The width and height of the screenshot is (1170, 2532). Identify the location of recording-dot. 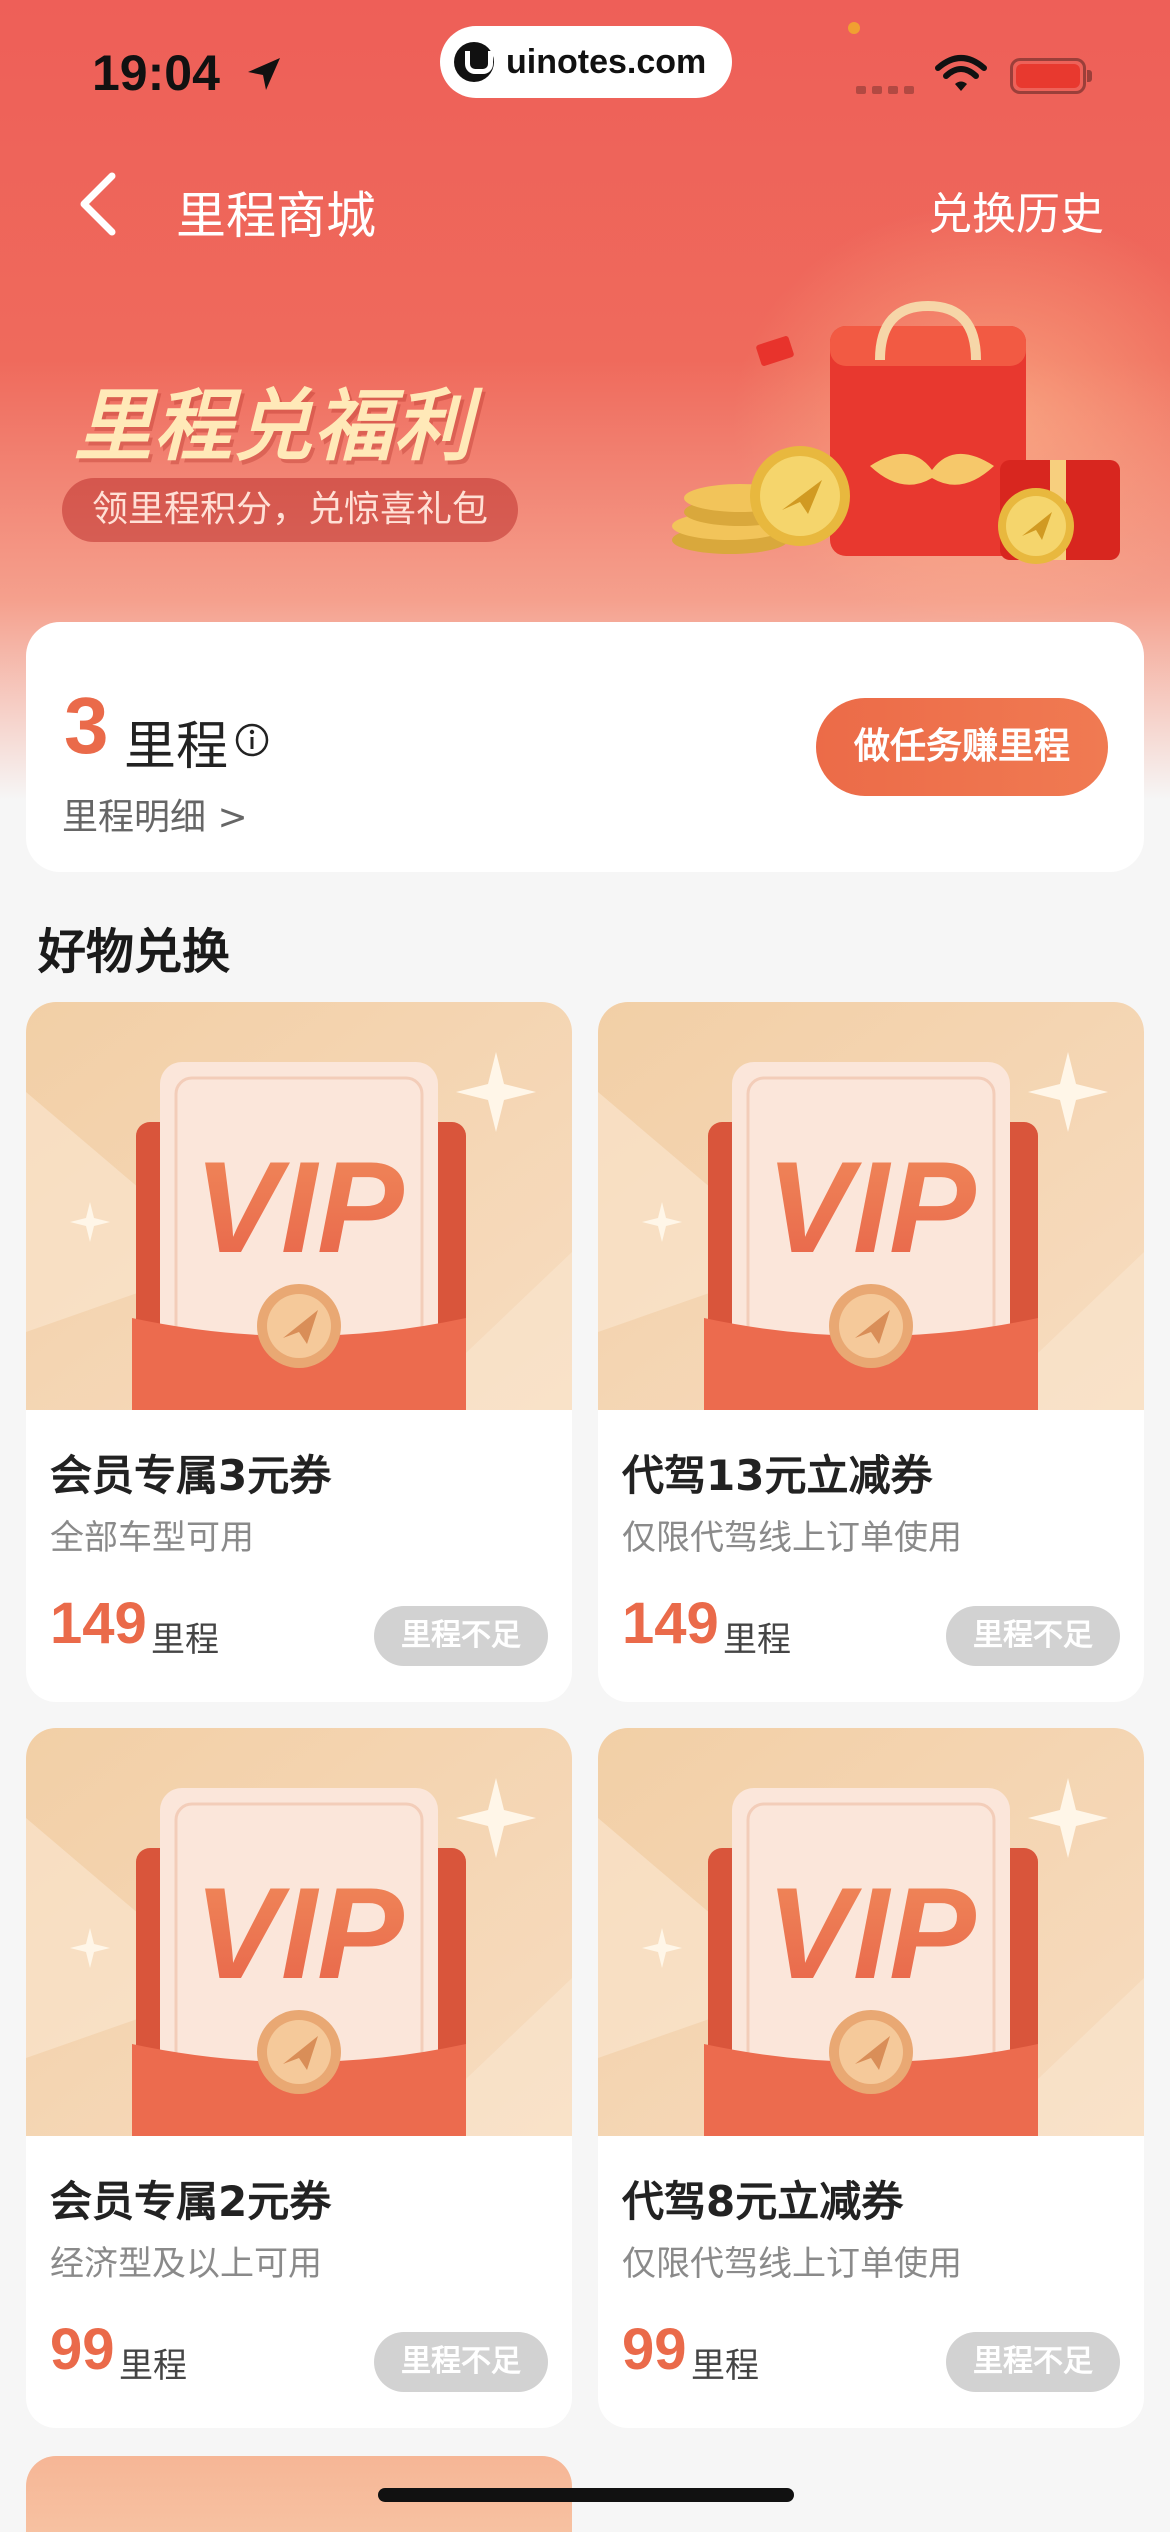
(854, 28).